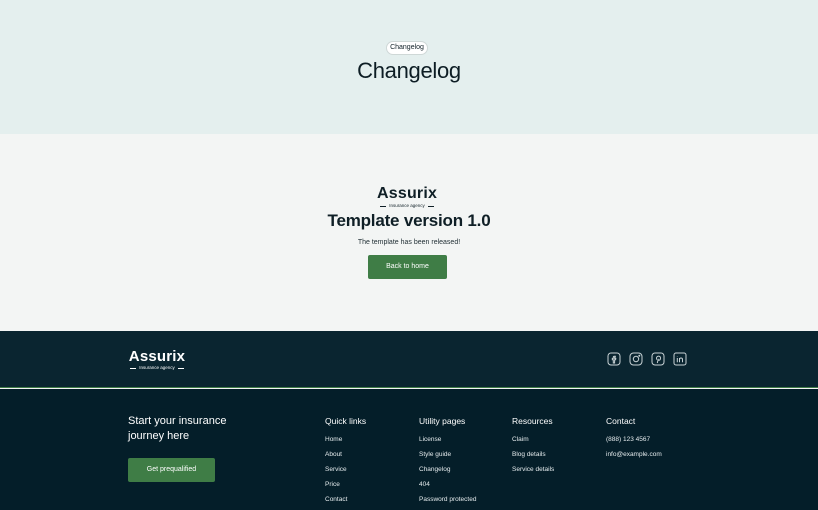  Describe the element at coordinates (345, 470) in the screenshot. I see `footer-link-service: Service` at that location.